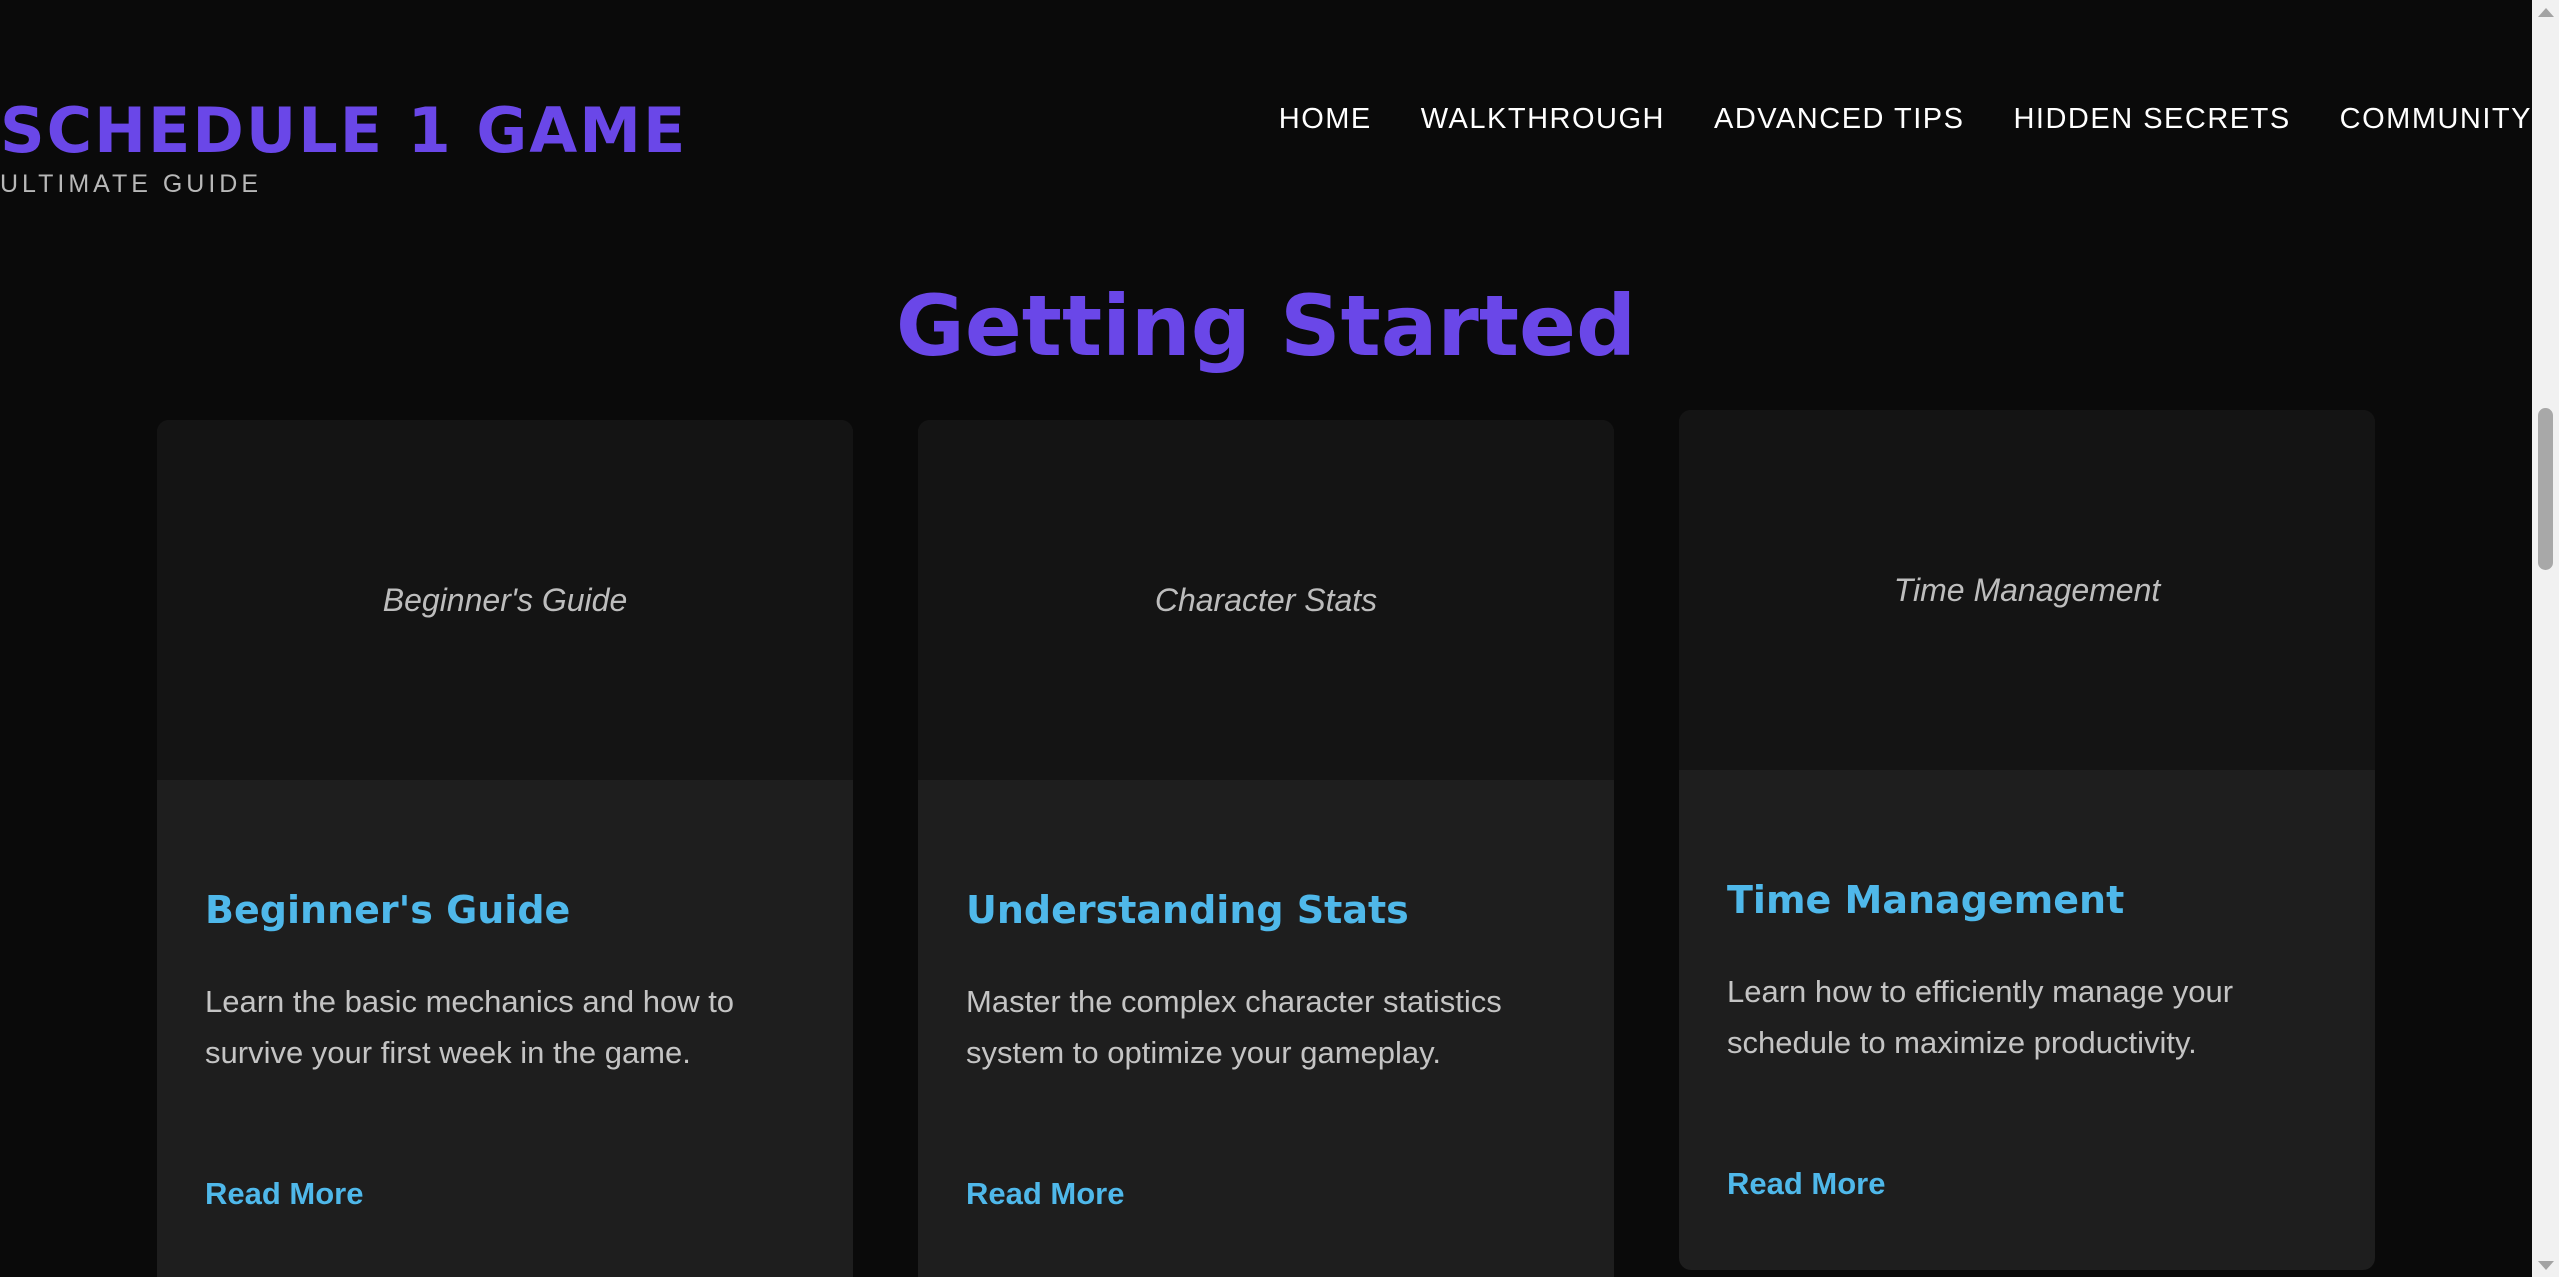  I want to click on card-image: Character Stats, so click(1266, 600).